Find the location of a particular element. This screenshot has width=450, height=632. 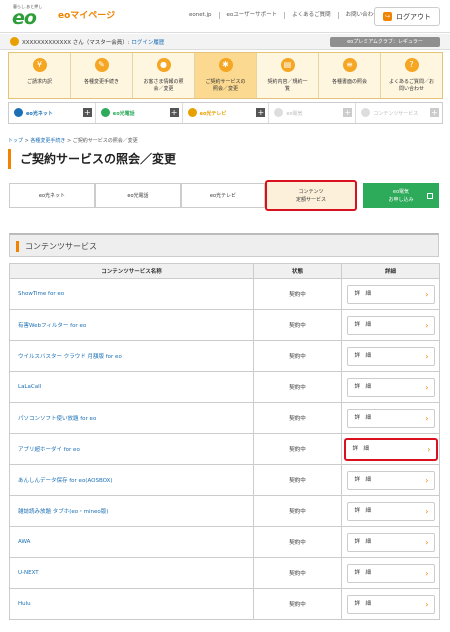

tab-eo-phone: eo光電話 is located at coordinates (138, 195).